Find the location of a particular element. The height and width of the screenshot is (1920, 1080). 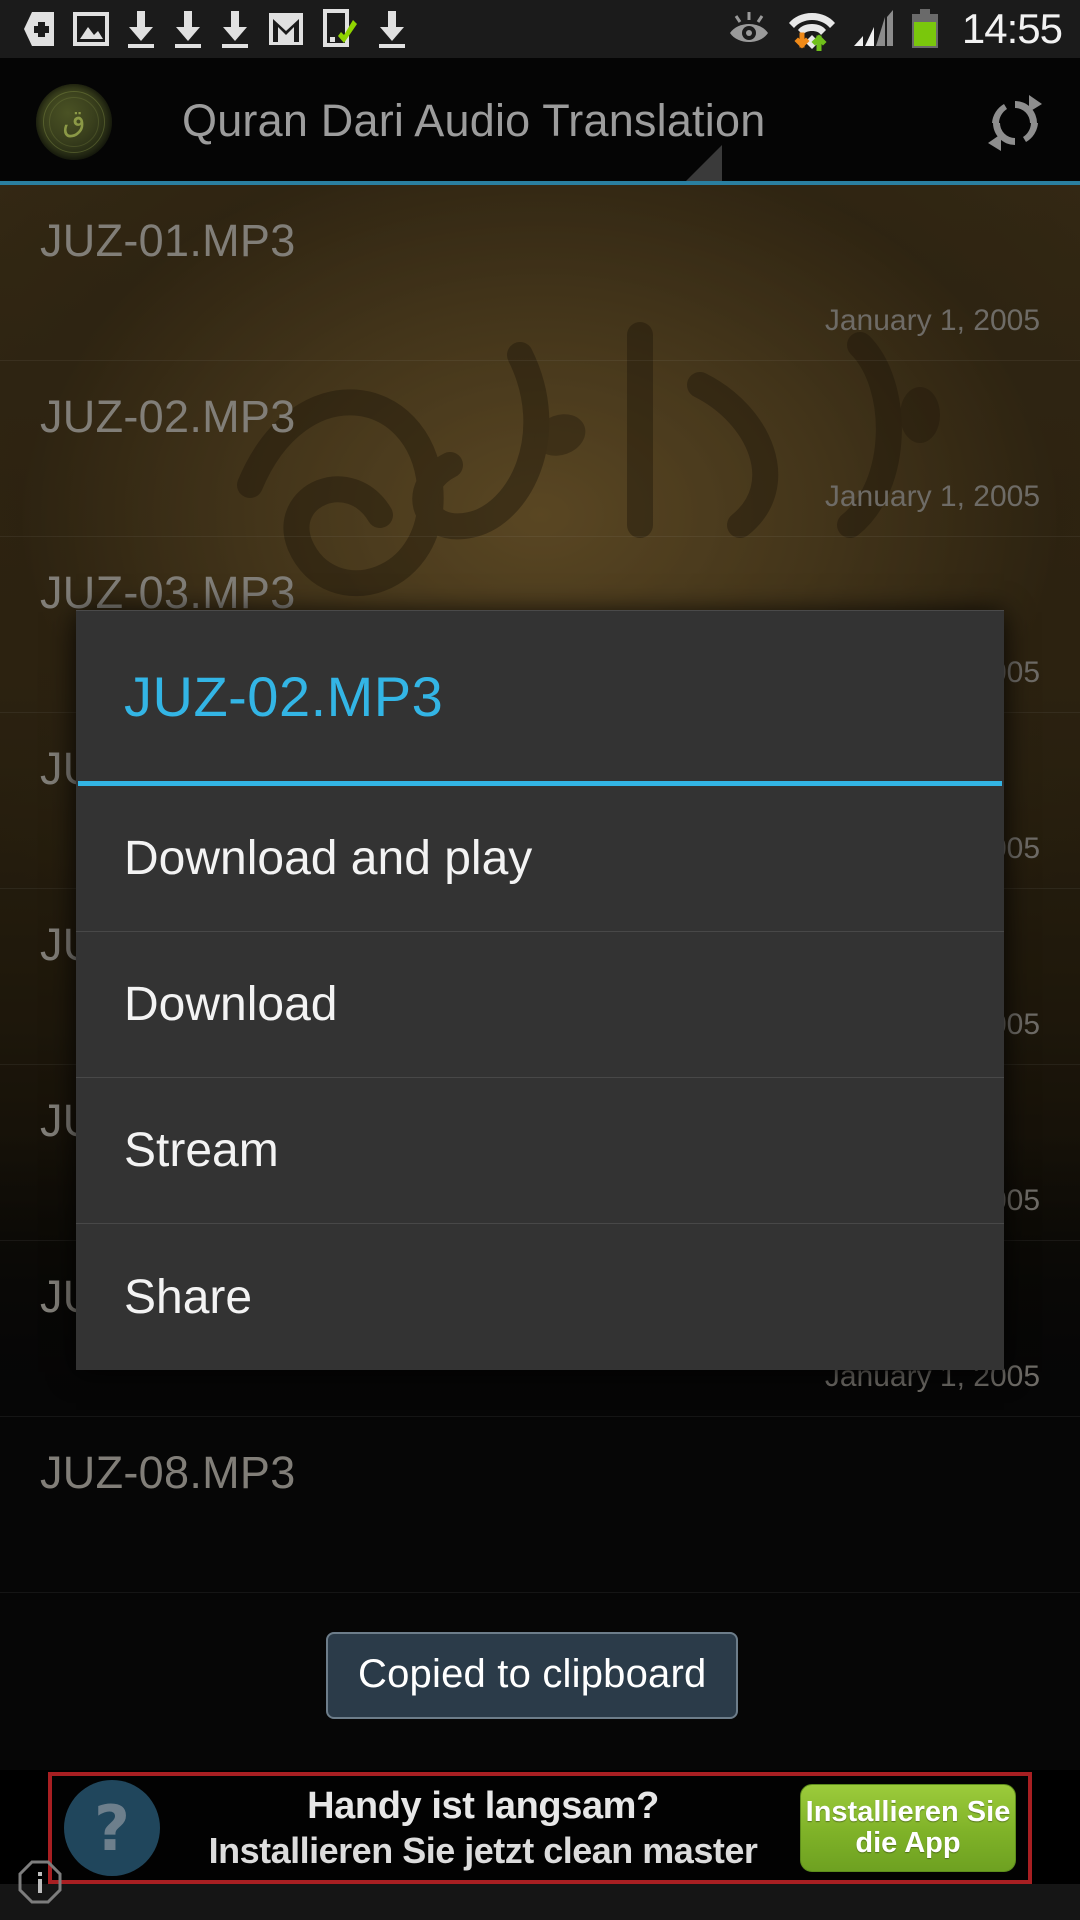

corner-indicator is located at coordinates (703, 164).